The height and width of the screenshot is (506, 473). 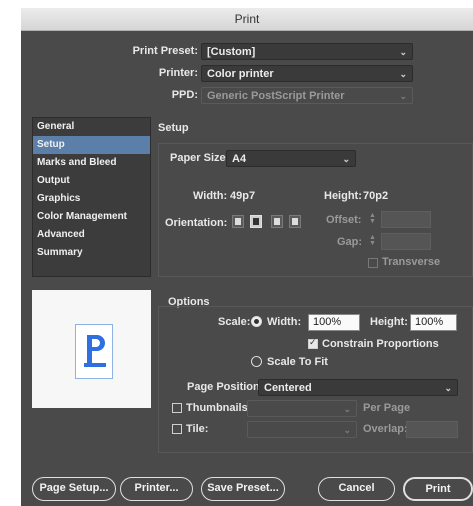 What do you see at coordinates (231, 52) in the screenshot?
I see `print-preset-value: [Custom]` at bounding box center [231, 52].